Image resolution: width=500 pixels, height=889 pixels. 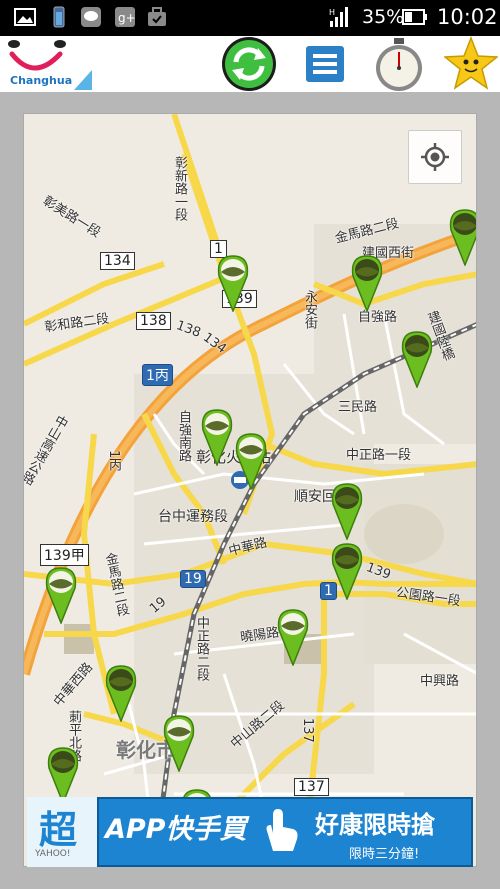 I want to click on map-label-zhangxin-road: 彰新路一段, so click(x=179, y=188).